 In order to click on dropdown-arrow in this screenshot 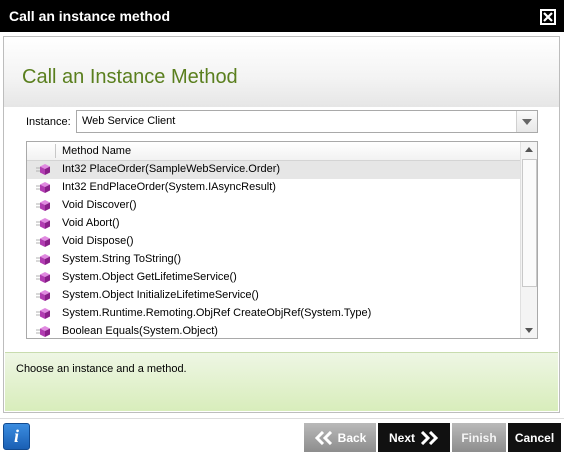, I will do `click(526, 121)`.